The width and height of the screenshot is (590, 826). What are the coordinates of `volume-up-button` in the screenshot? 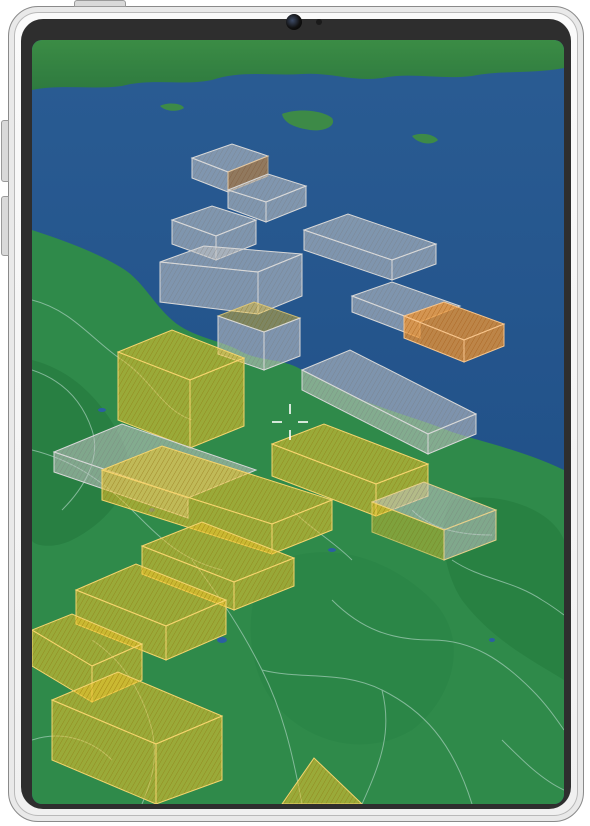 It's located at (5, 151).